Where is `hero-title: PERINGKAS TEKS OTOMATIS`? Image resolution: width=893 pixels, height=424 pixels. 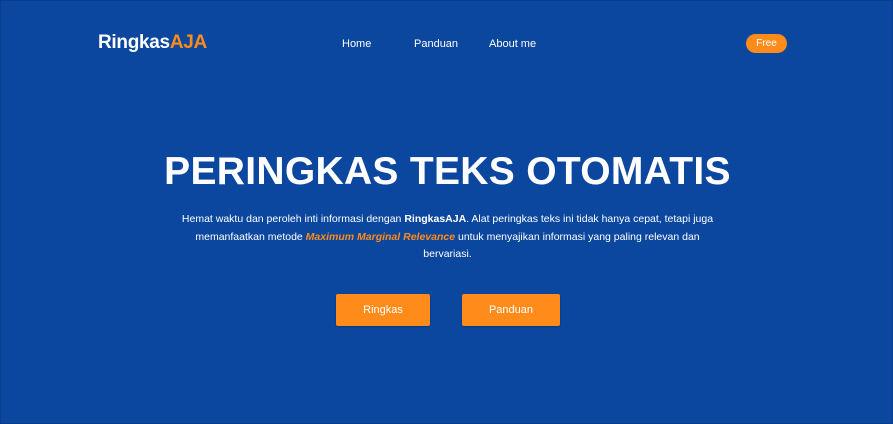
hero-title: PERINGKAS TEKS OTOMATIS is located at coordinates (447, 171).